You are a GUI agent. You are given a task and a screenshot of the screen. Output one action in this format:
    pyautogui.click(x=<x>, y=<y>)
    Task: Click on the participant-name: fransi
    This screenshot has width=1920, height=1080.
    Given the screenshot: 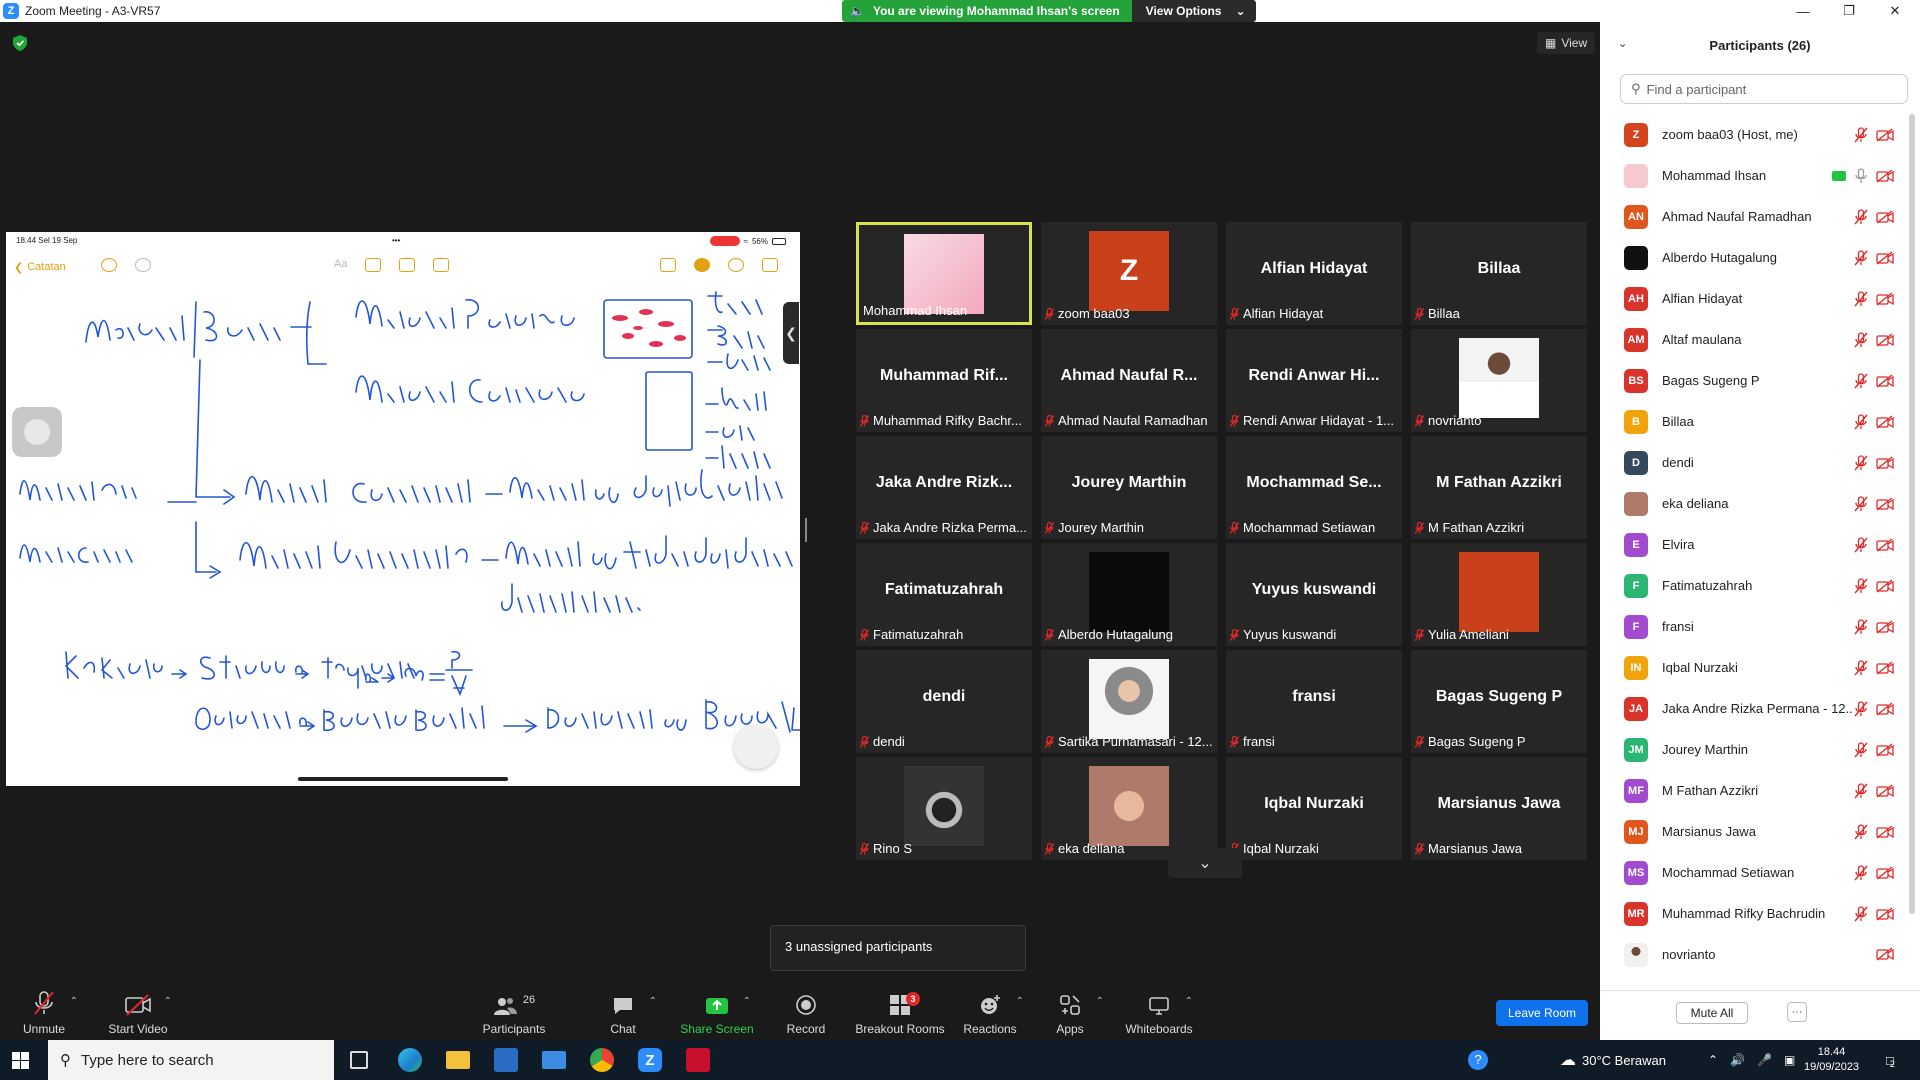 What is the action you would take?
    pyautogui.click(x=1259, y=741)
    